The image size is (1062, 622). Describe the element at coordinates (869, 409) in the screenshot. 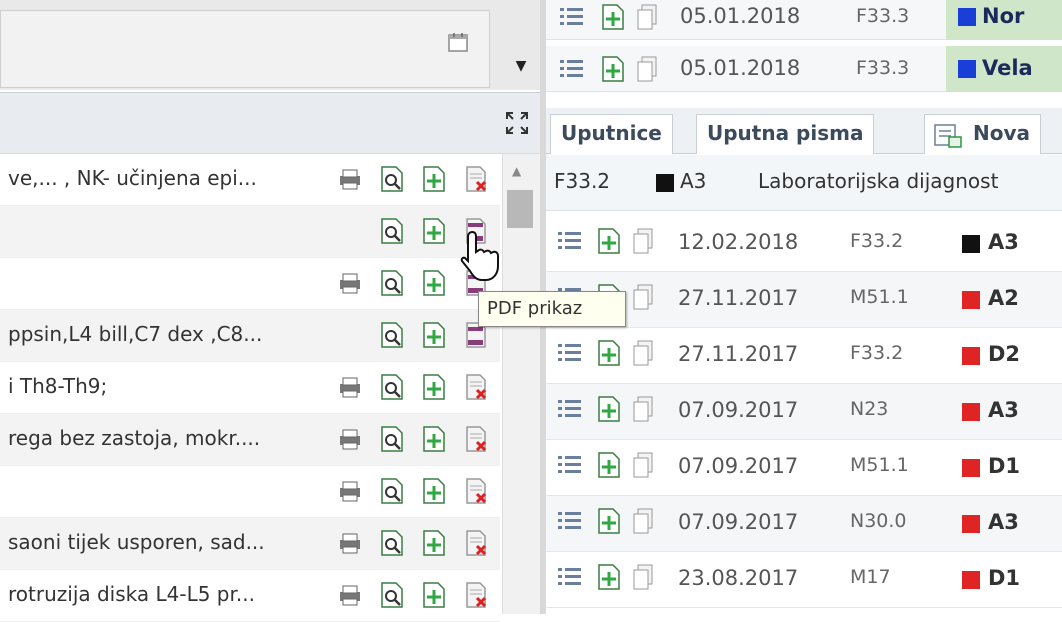

I see `row-diagnosis-code: N23` at that location.